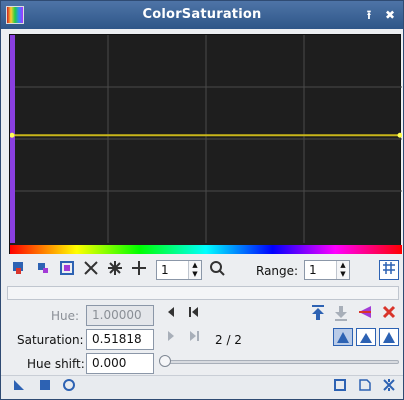 Image resolution: width=404 pixels, height=400 pixels. What do you see at coordinates (194, 339) in the screenshot?
I see `last-point-icon` at bounding box center [194, 339].